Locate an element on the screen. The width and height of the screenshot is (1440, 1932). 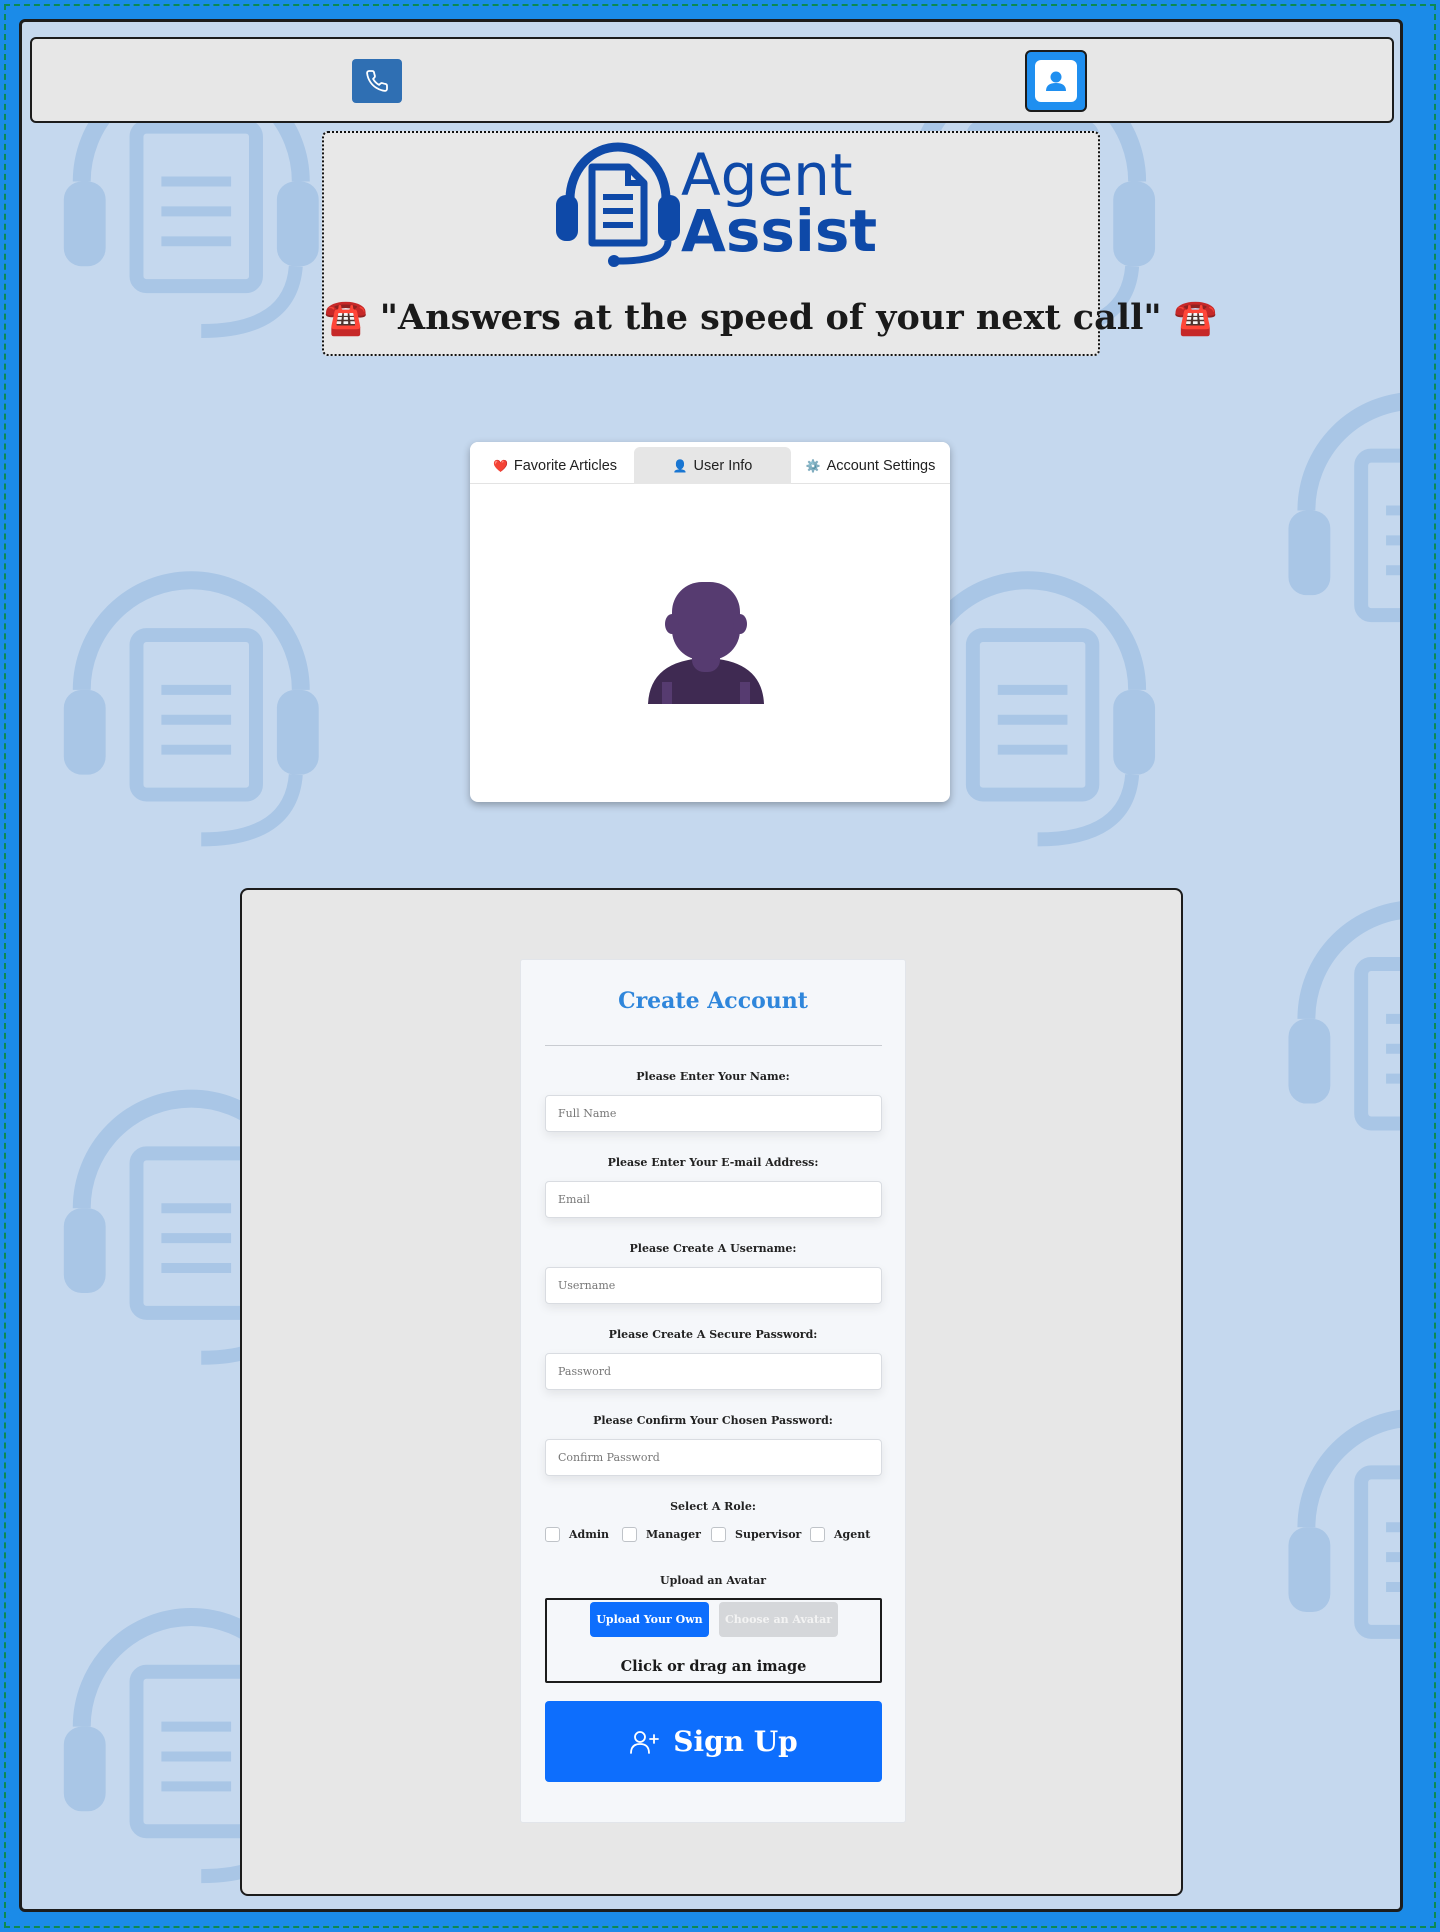
top-navbar is located at coordinates (712, 80).